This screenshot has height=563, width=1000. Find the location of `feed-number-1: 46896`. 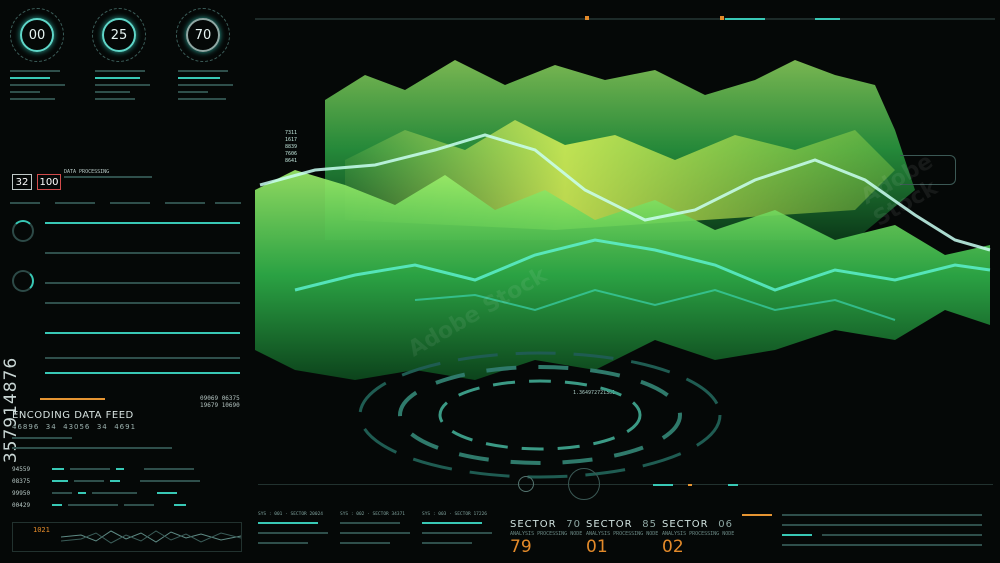

feed-number-1: 46896 is located at coordinates (26, 427).